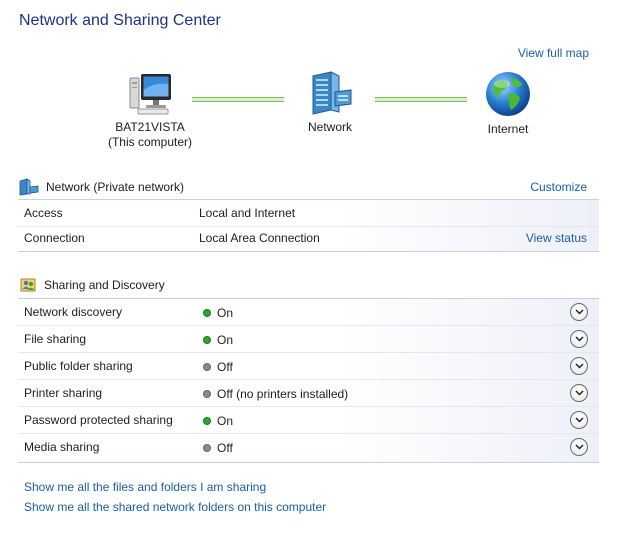 Image resolution: width=621 pixels, height=542 pixels. What do you see at coordinates (259, 238) in the screenshot?
I see `row-value: Local Area Connection` at bounding box center [259, 238].